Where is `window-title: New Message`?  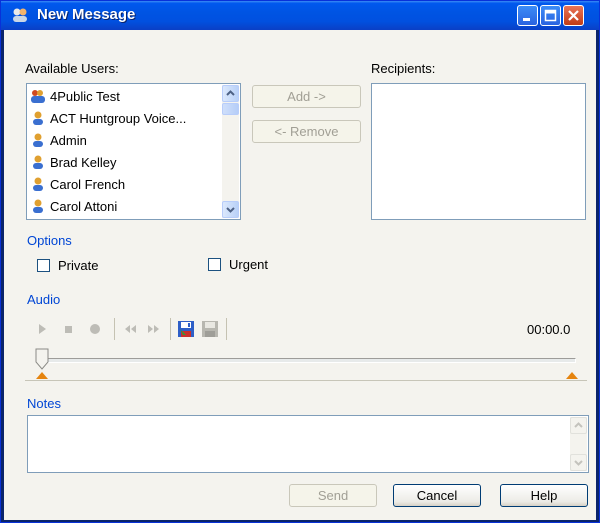
window-title: New Message is located at coordinates (86, 14).